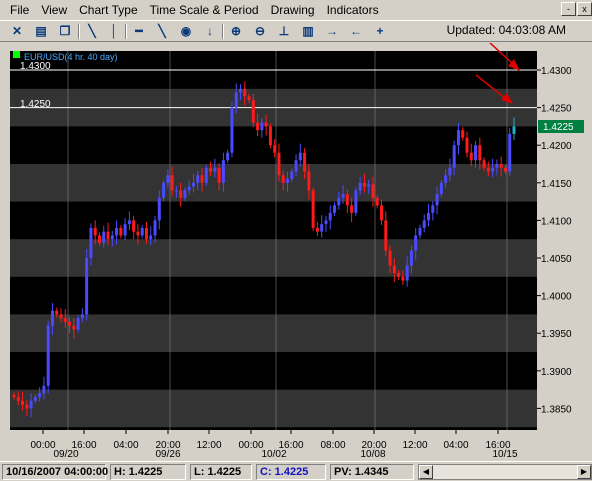 The height and width of the screenshot is (481, 592). Describe the element at coordinates (284, 31) in the screenshot. I see `baseline-icon: ⊥` at that location.